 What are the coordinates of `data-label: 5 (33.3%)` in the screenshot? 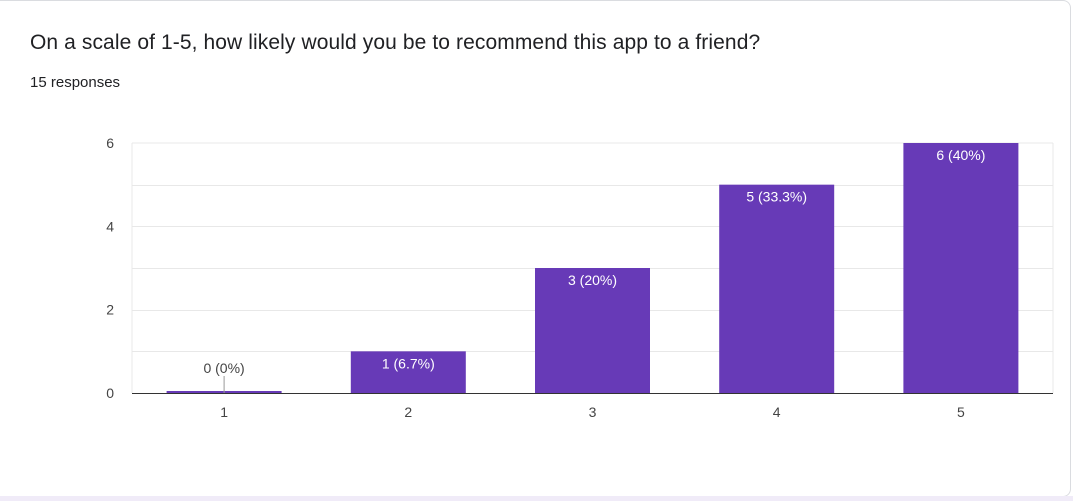 It's located at (776, 197).